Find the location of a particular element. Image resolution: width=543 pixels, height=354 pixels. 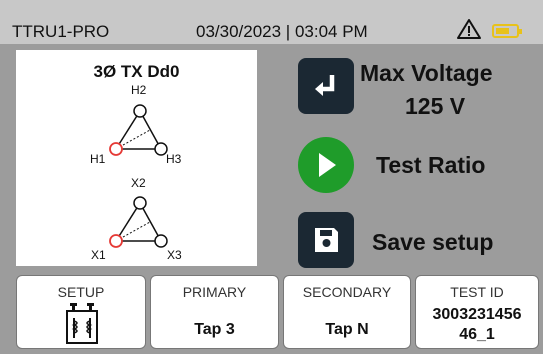

node-label-x1: X1 is located at coordinates (98, 255).